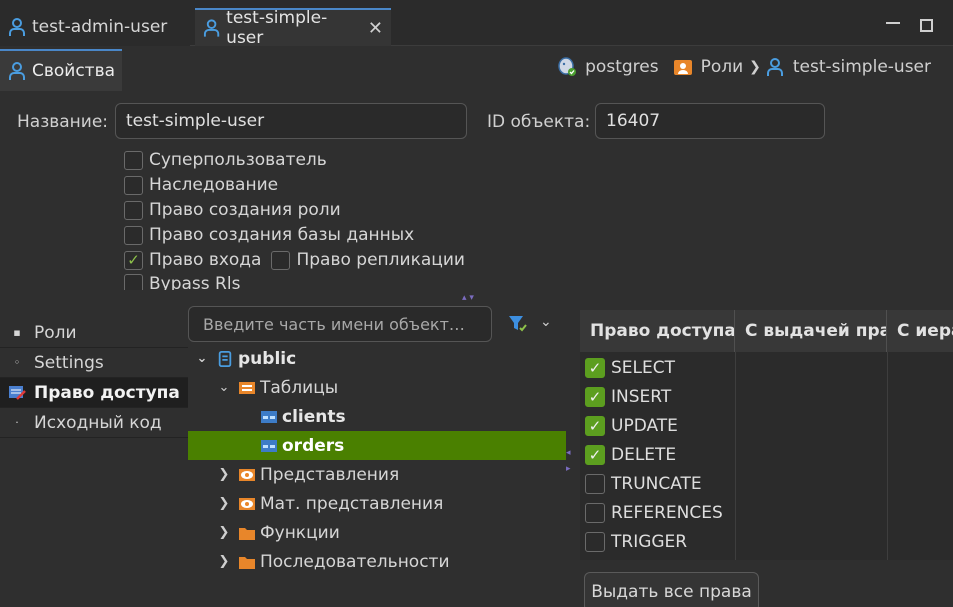 The height and width of the screenshot is (607, 953). I want to click on checkbox-bypass-rls: Bypass Rls, so click(182, 282).